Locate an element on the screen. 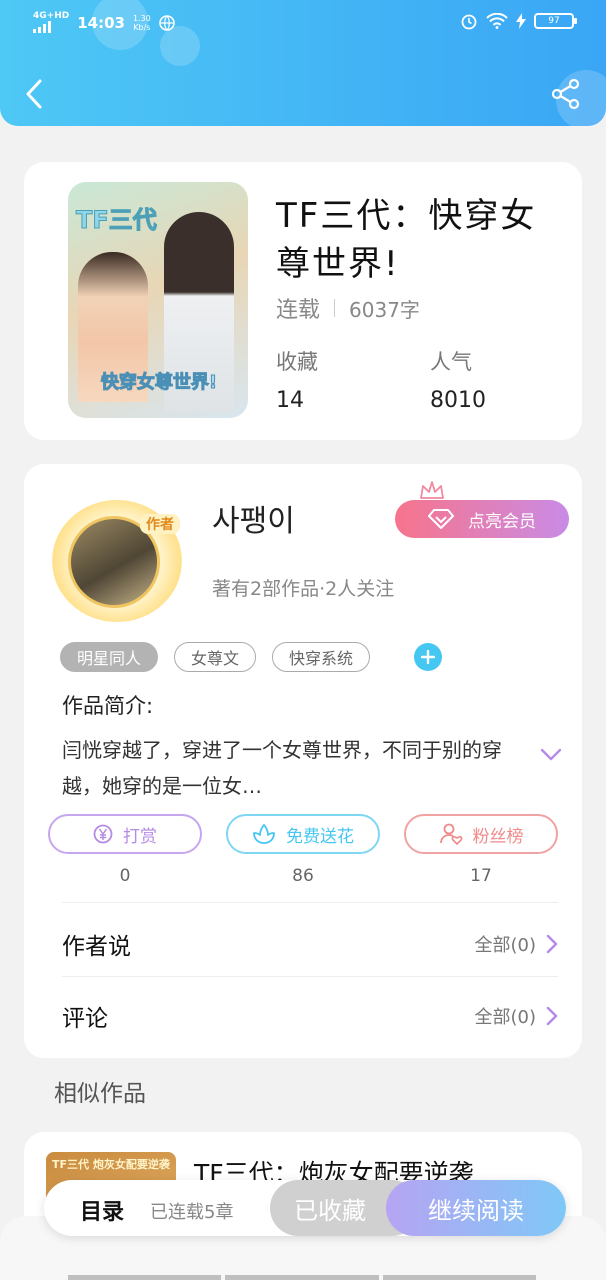  expand-chevron-down-icon is located at coordinates (551, 755).